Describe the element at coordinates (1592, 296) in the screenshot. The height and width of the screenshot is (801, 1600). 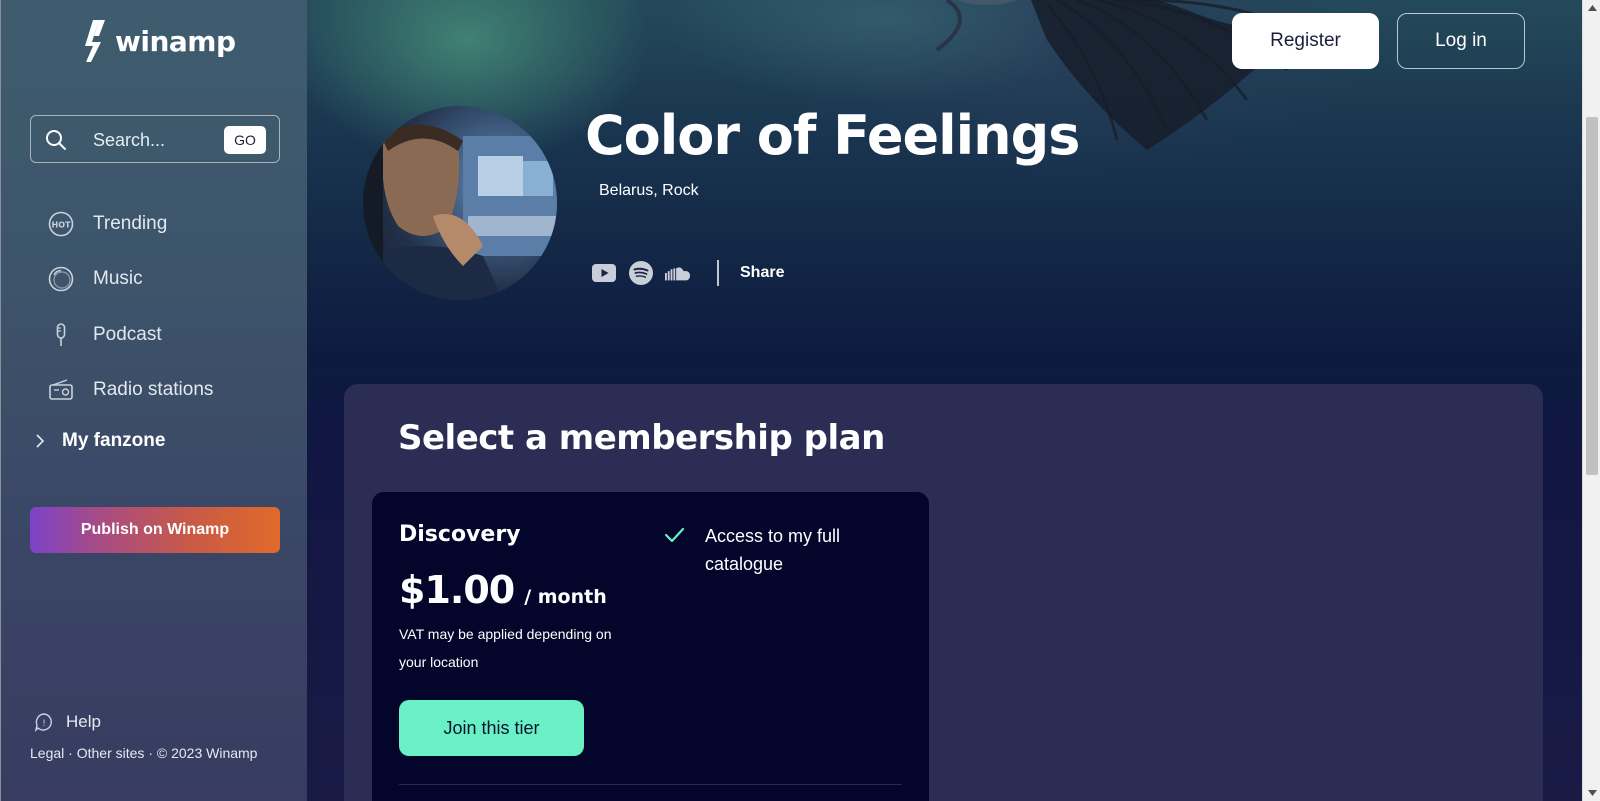
I see `scrollbar-thumb` at that location.